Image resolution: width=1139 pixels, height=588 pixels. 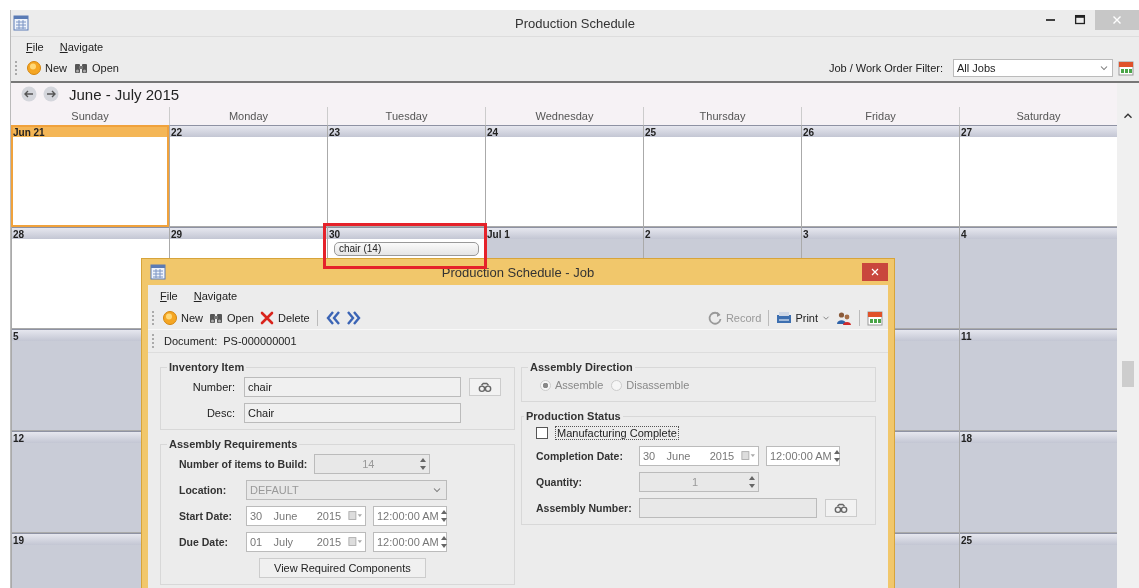 I want to click on day-cell: 11, so click(x=1038, y=380).